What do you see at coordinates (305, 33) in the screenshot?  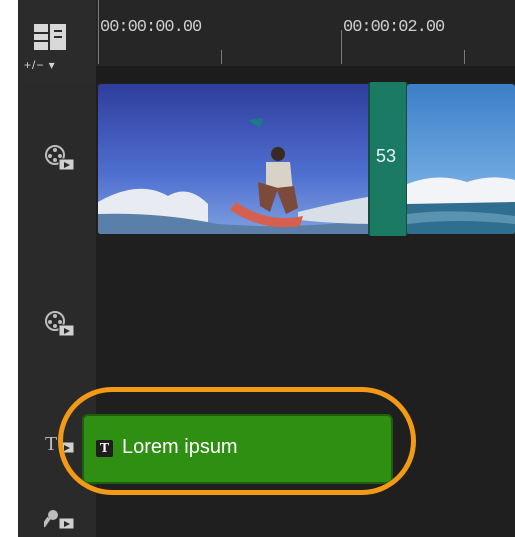 I see `time-ruler: 00:00:00.00 00:00:02.00` at bounding box center [305, 33].